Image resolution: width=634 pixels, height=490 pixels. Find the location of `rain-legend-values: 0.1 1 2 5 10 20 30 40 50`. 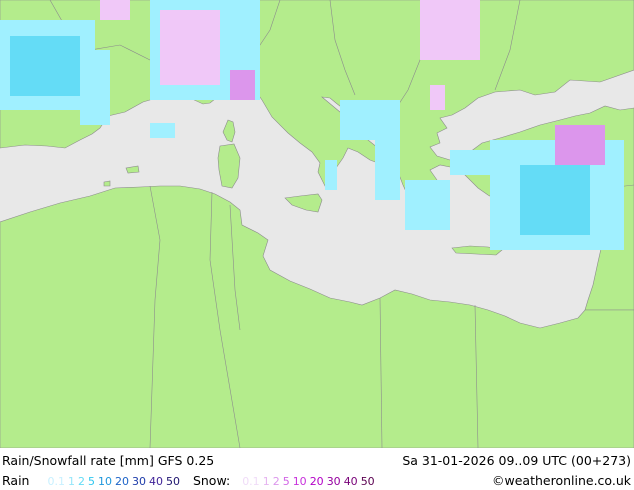

rain-legend-values: 0.1 1 2 5 10 20 30 40 50 is located at coordinates (115, 480).